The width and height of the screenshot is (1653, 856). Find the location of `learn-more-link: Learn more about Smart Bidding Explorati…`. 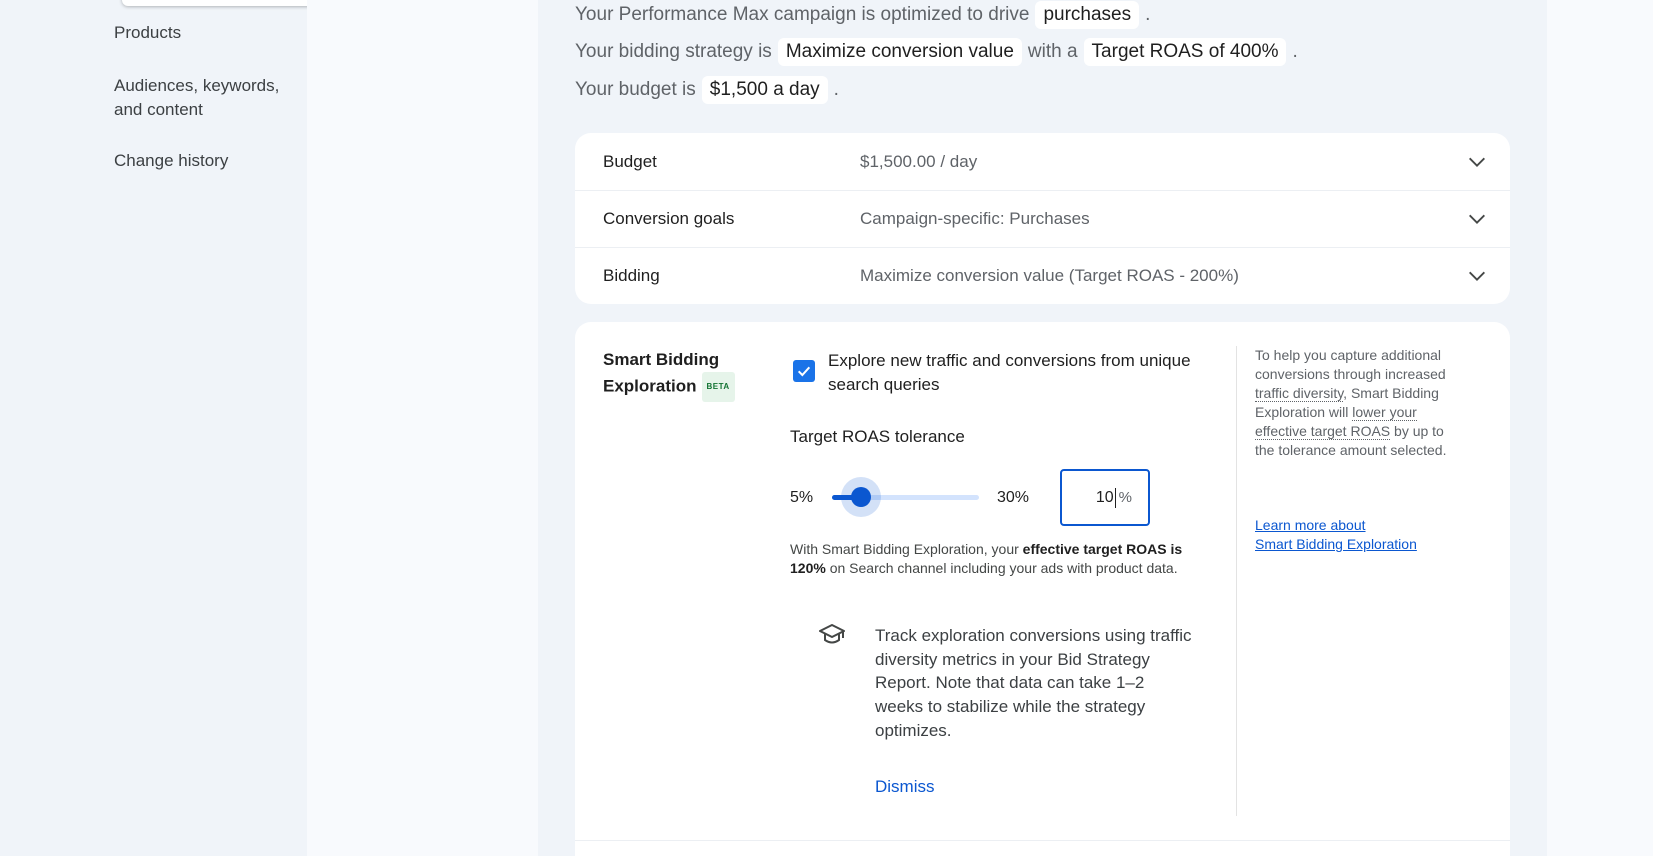

learn-more-link: Learn more about Smart Bidding Explorati… is located at coordinates (1355, 535).